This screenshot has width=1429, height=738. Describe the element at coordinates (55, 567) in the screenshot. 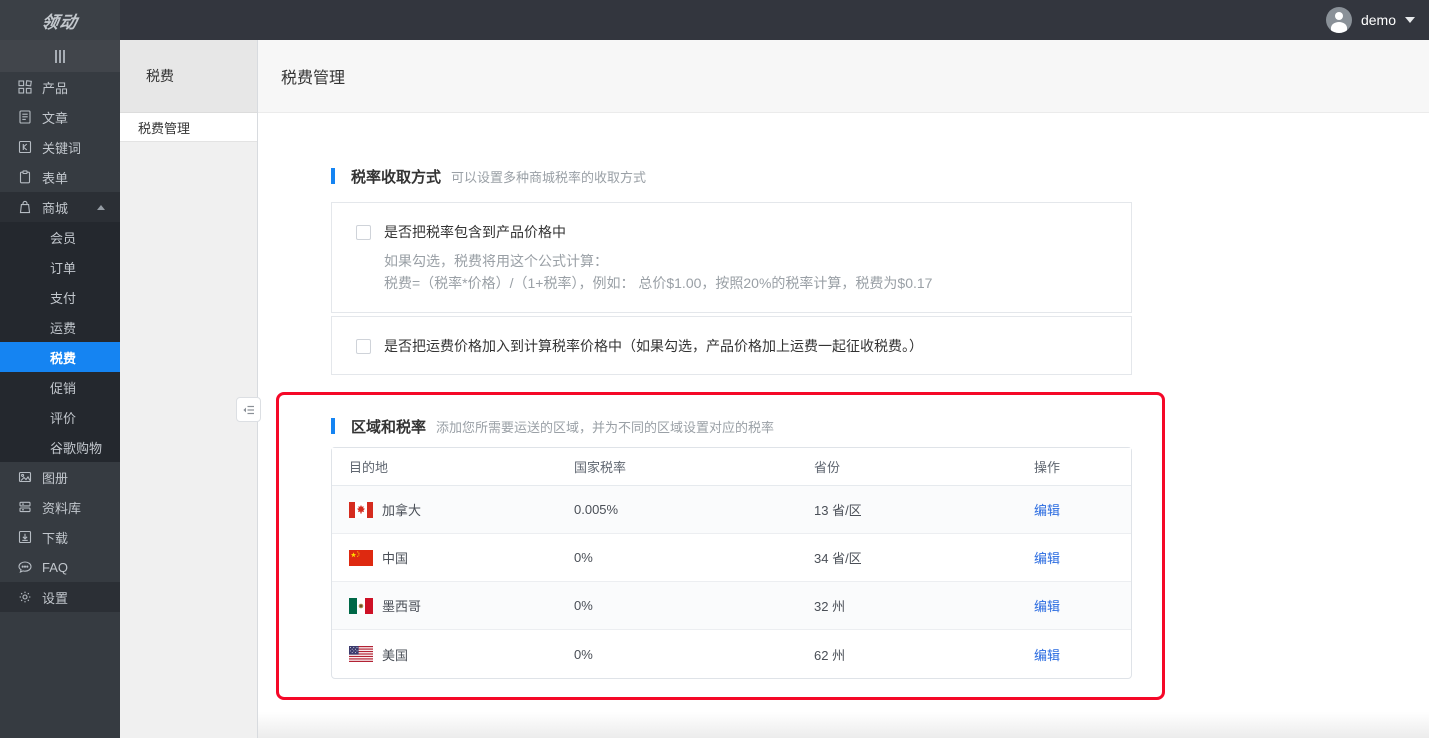

I see `sidebar-item-label: FAQ` at that location.